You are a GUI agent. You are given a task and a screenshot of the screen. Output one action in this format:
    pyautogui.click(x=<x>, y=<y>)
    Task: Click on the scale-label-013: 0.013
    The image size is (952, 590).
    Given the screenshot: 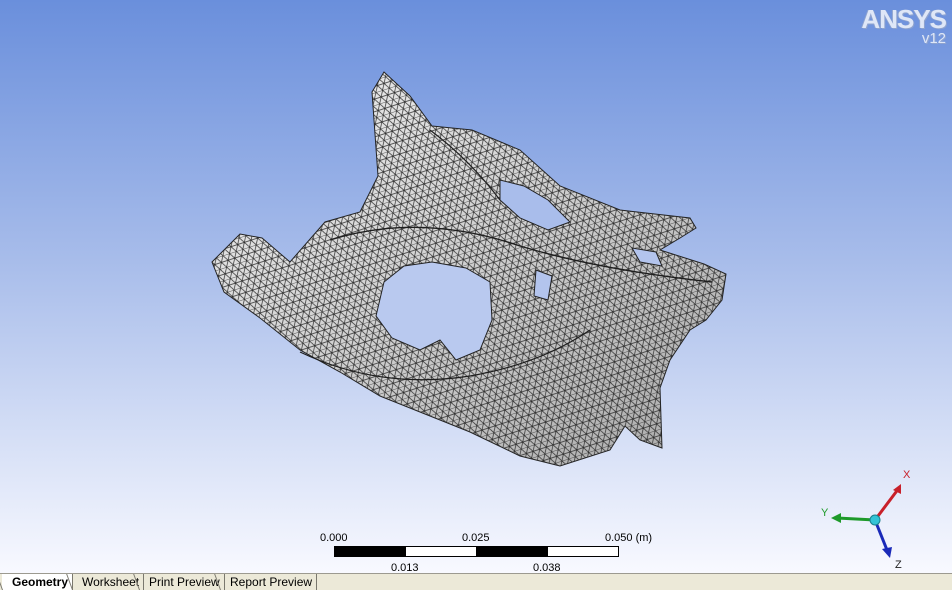 What is the action you would take?
    pyautogui.click(x=405, y=567)
    